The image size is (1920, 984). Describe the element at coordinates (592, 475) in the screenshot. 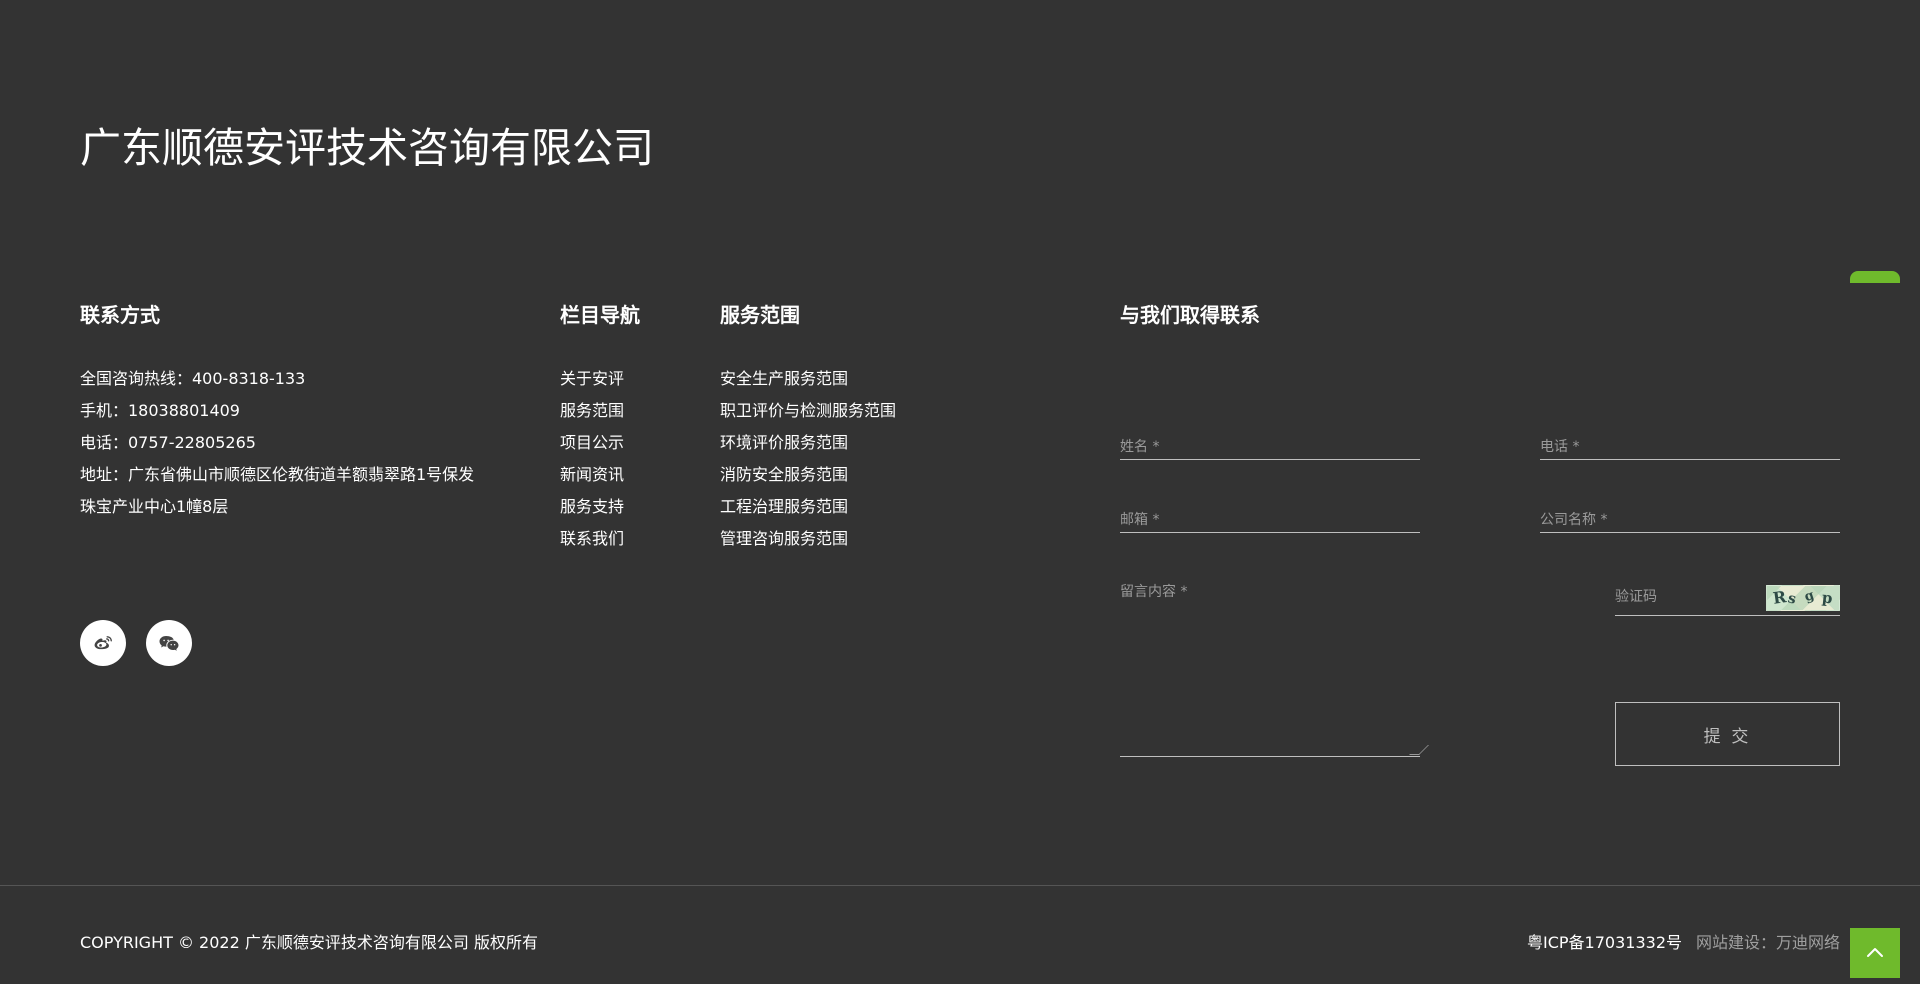

I see `nav-item-news: 新闻资讯` at that location.